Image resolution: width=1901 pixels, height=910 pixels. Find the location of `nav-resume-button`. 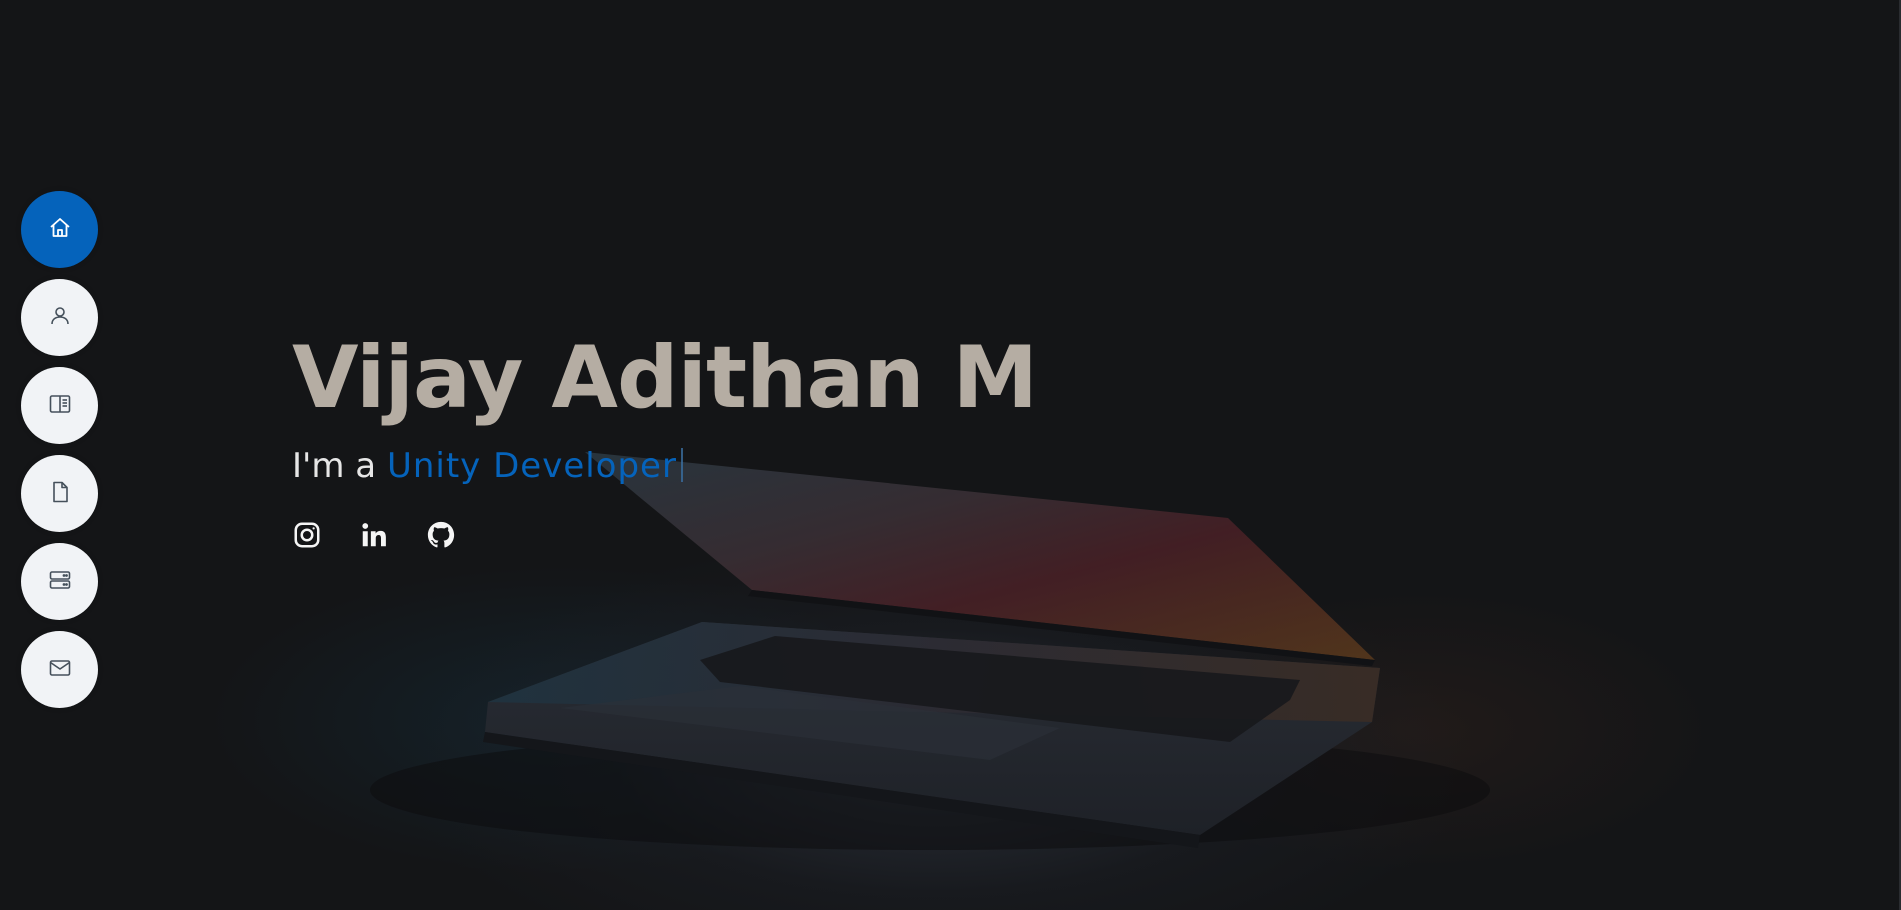

nav-resume-button is located at coordinates (59, 405).